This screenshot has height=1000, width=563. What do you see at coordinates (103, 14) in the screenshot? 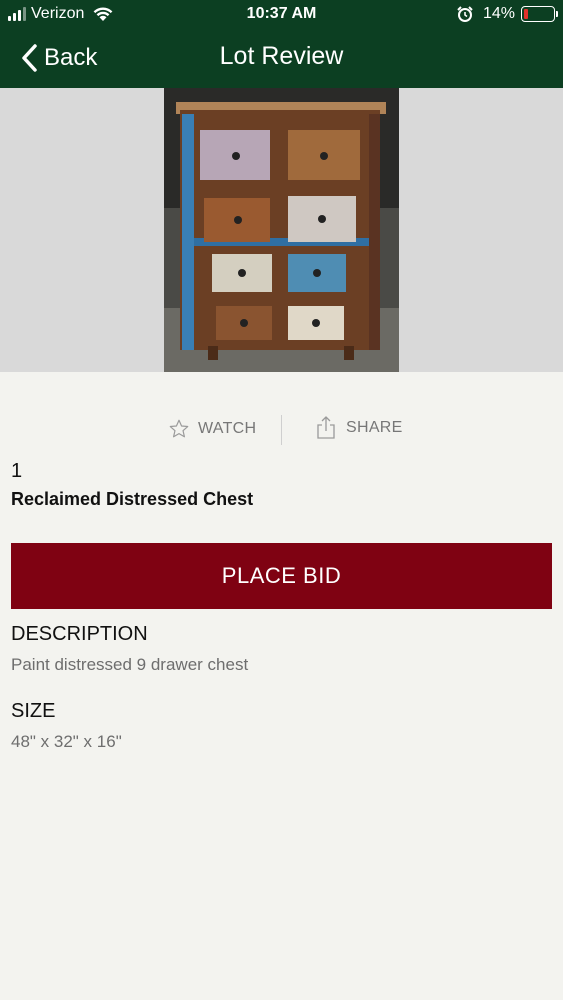
I see `wifi-icon` at bounding box center [103, 14].